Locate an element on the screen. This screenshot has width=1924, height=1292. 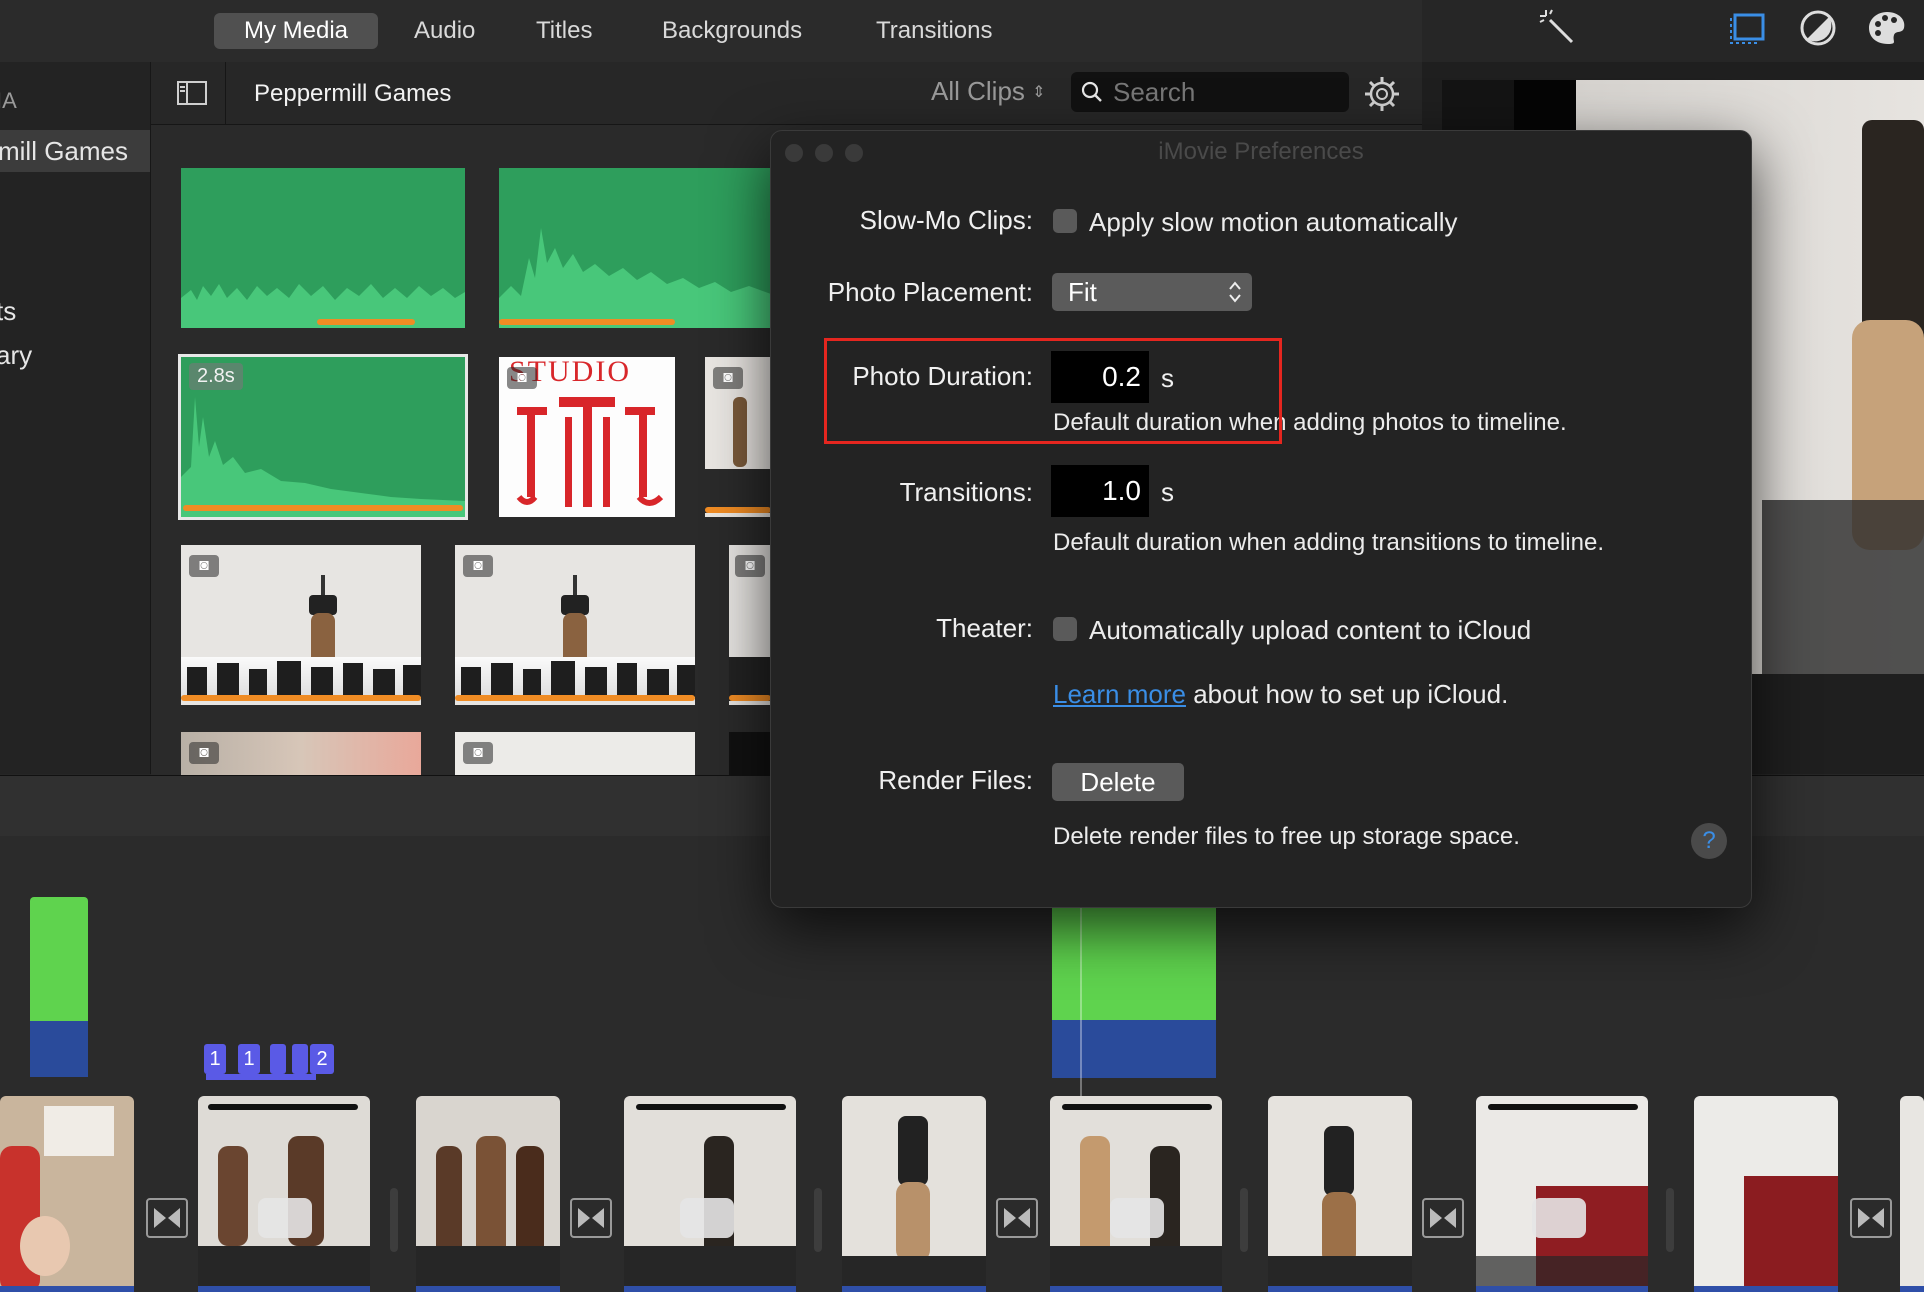
color-correction-palette-icon is located at coordinates (1886, 28).